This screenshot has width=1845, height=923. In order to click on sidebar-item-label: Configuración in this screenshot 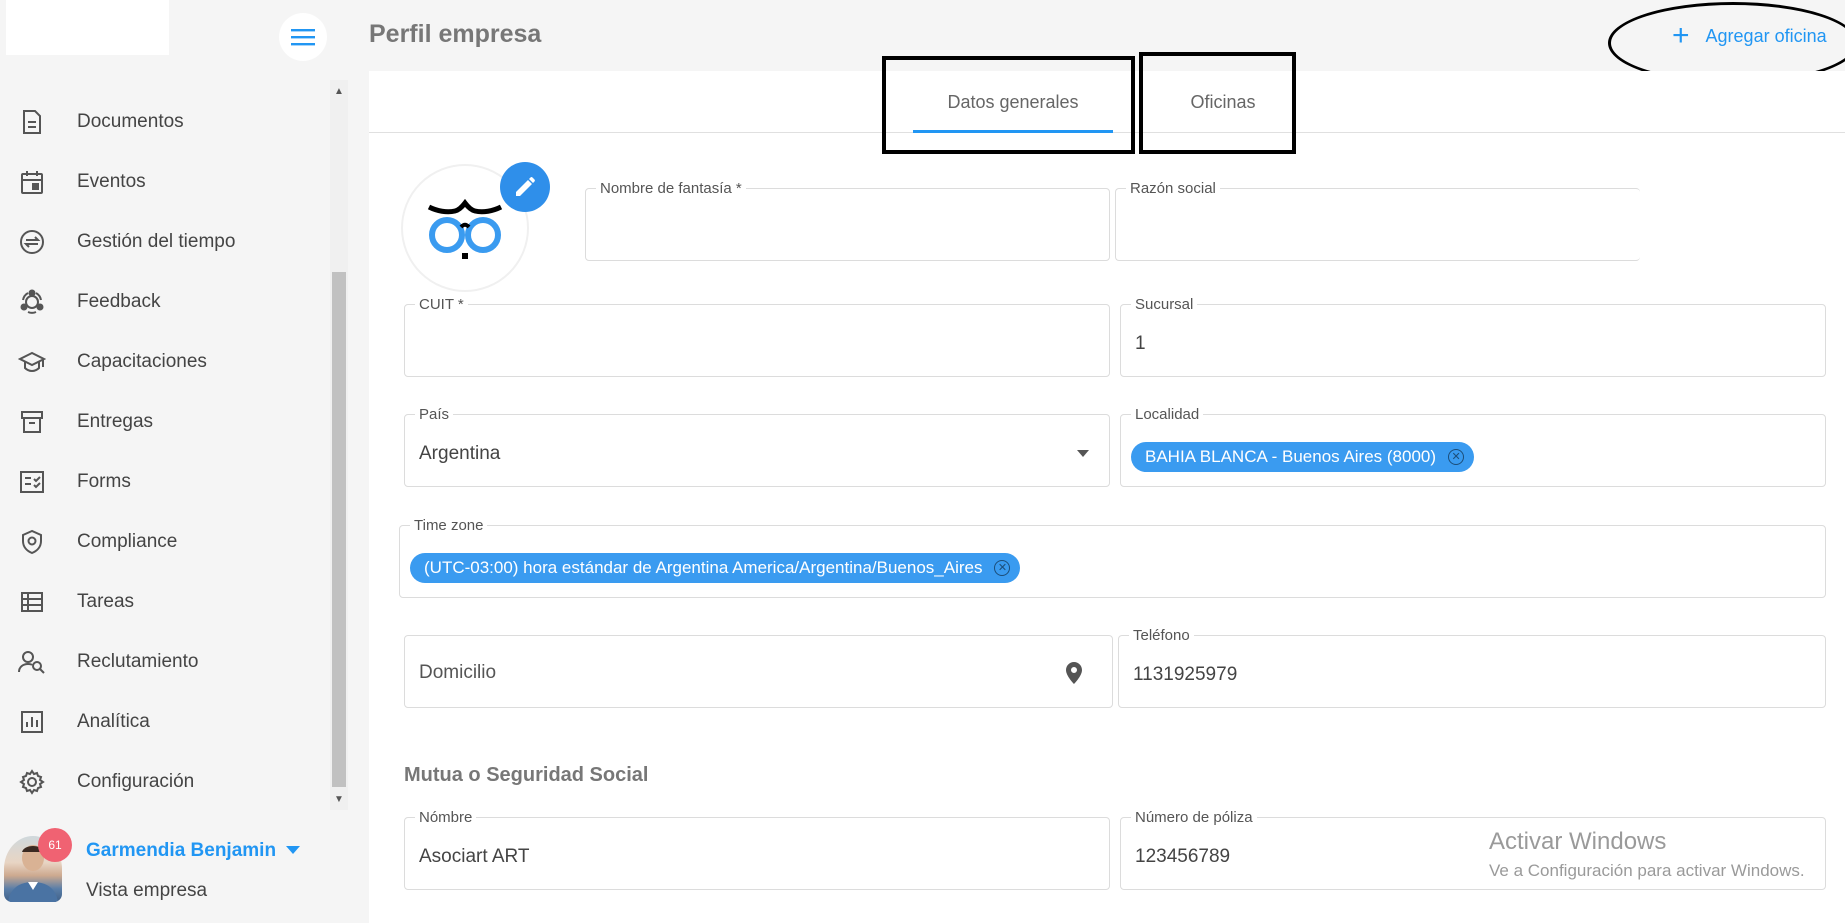, I will do `click(136, 781)`.